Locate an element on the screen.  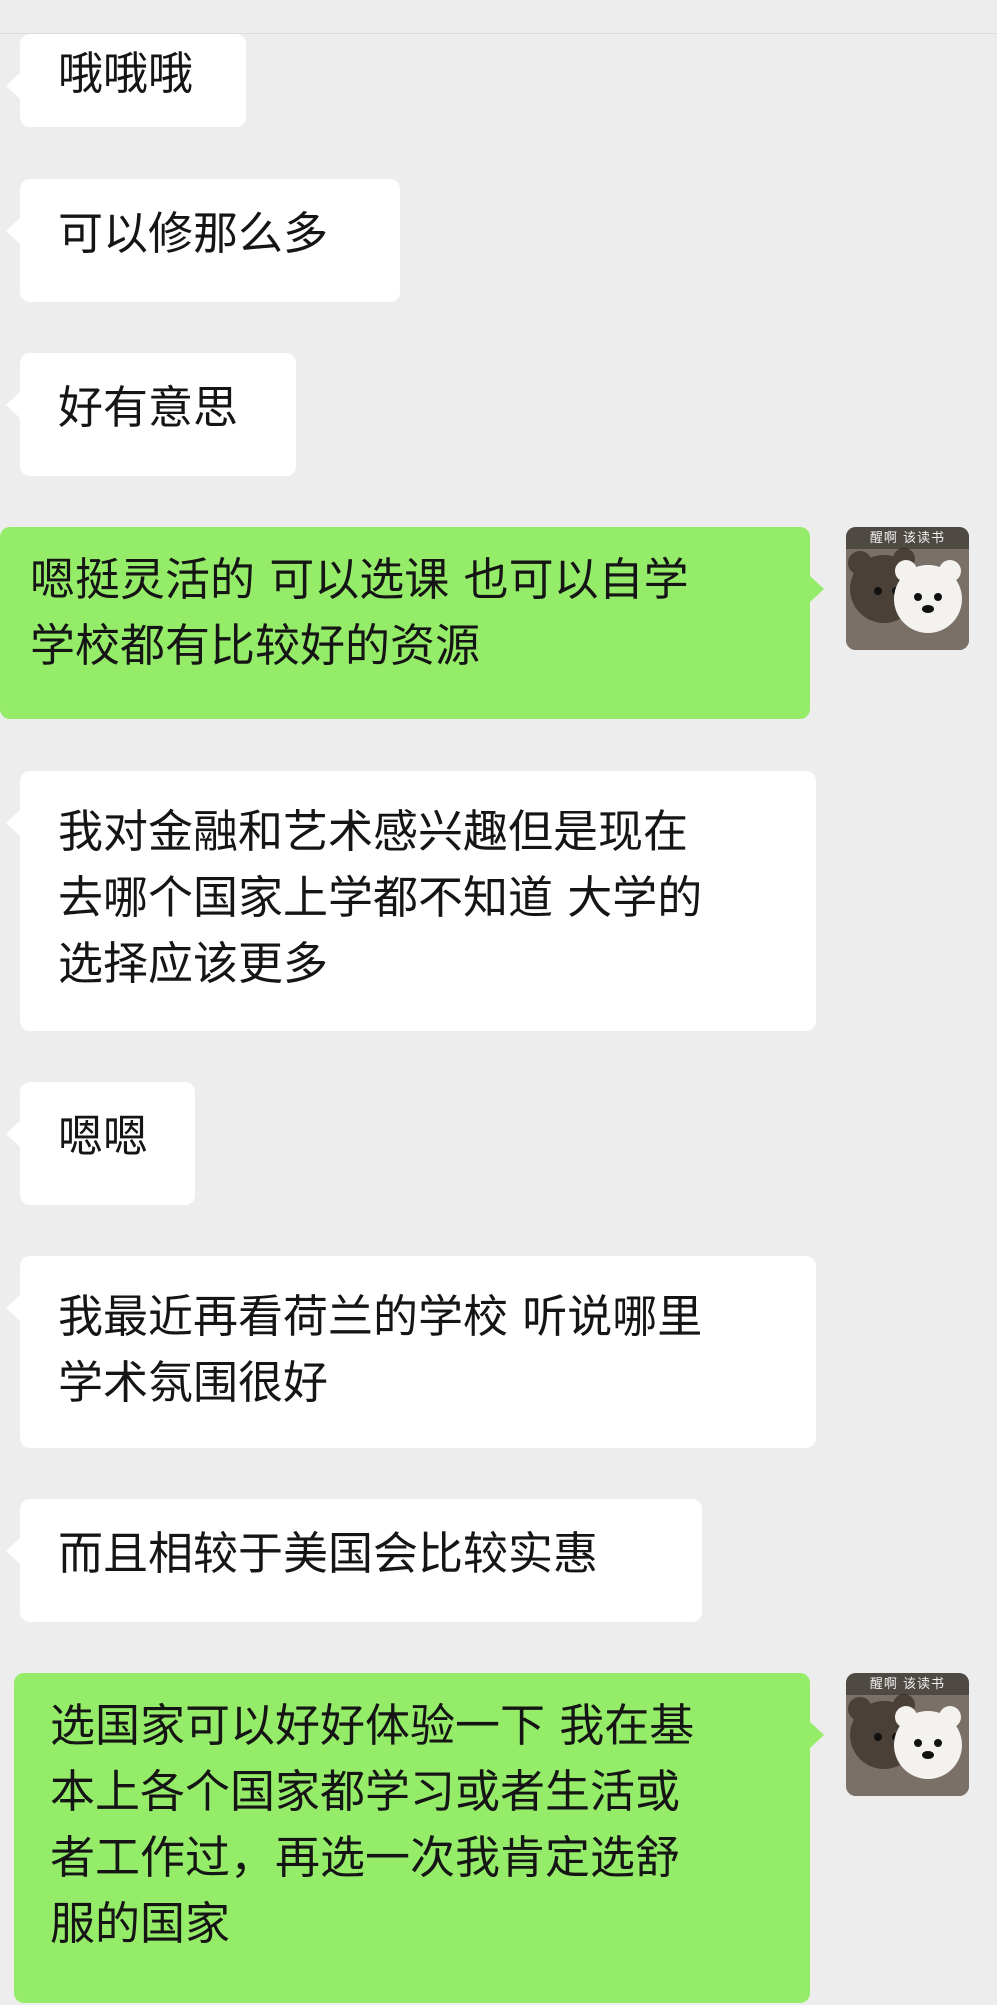
message-bubble-incoming: 我最近再看荷兰的学校 听说哪里 学术氛围很好 is located at coordinates (411, 1352).